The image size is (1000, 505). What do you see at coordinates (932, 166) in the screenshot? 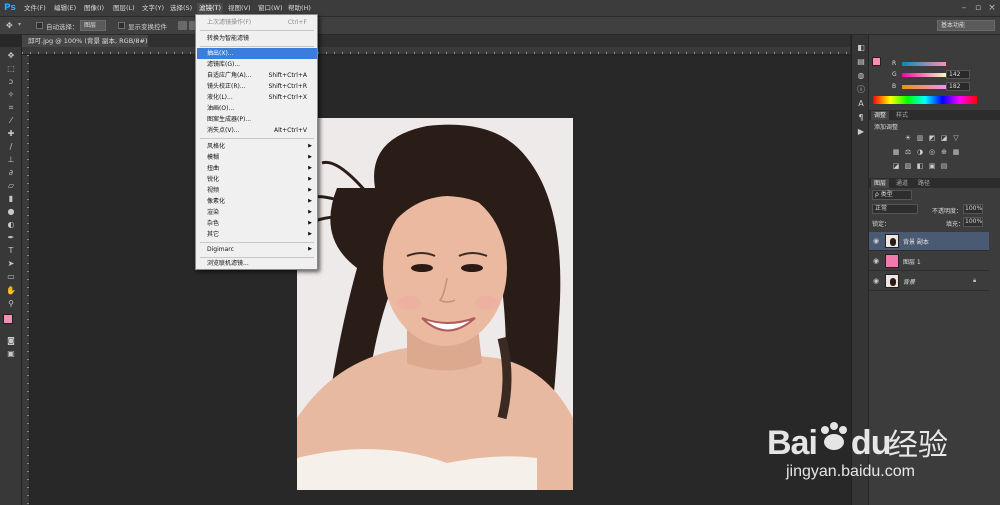
I see `selective-color-icon: ▣` at bounding box center [932, 166].